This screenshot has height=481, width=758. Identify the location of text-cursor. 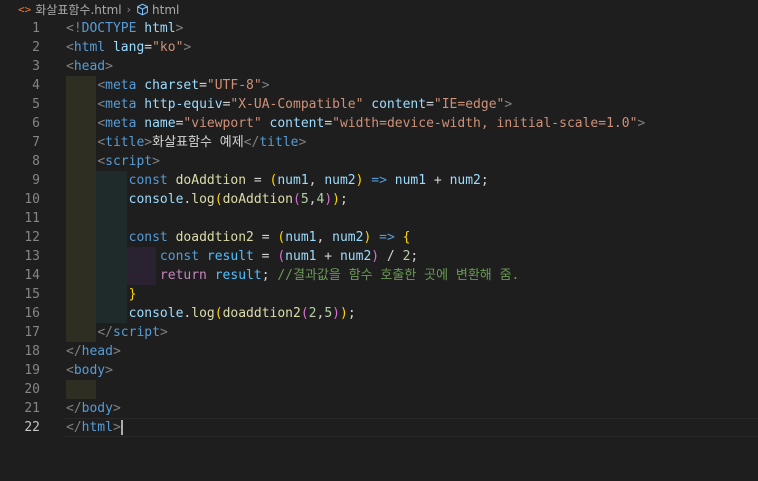
(121, 427).